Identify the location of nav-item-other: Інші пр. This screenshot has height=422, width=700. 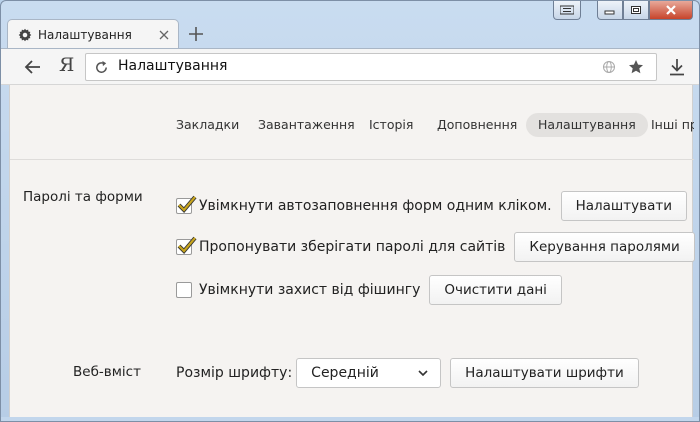
(666, 125).